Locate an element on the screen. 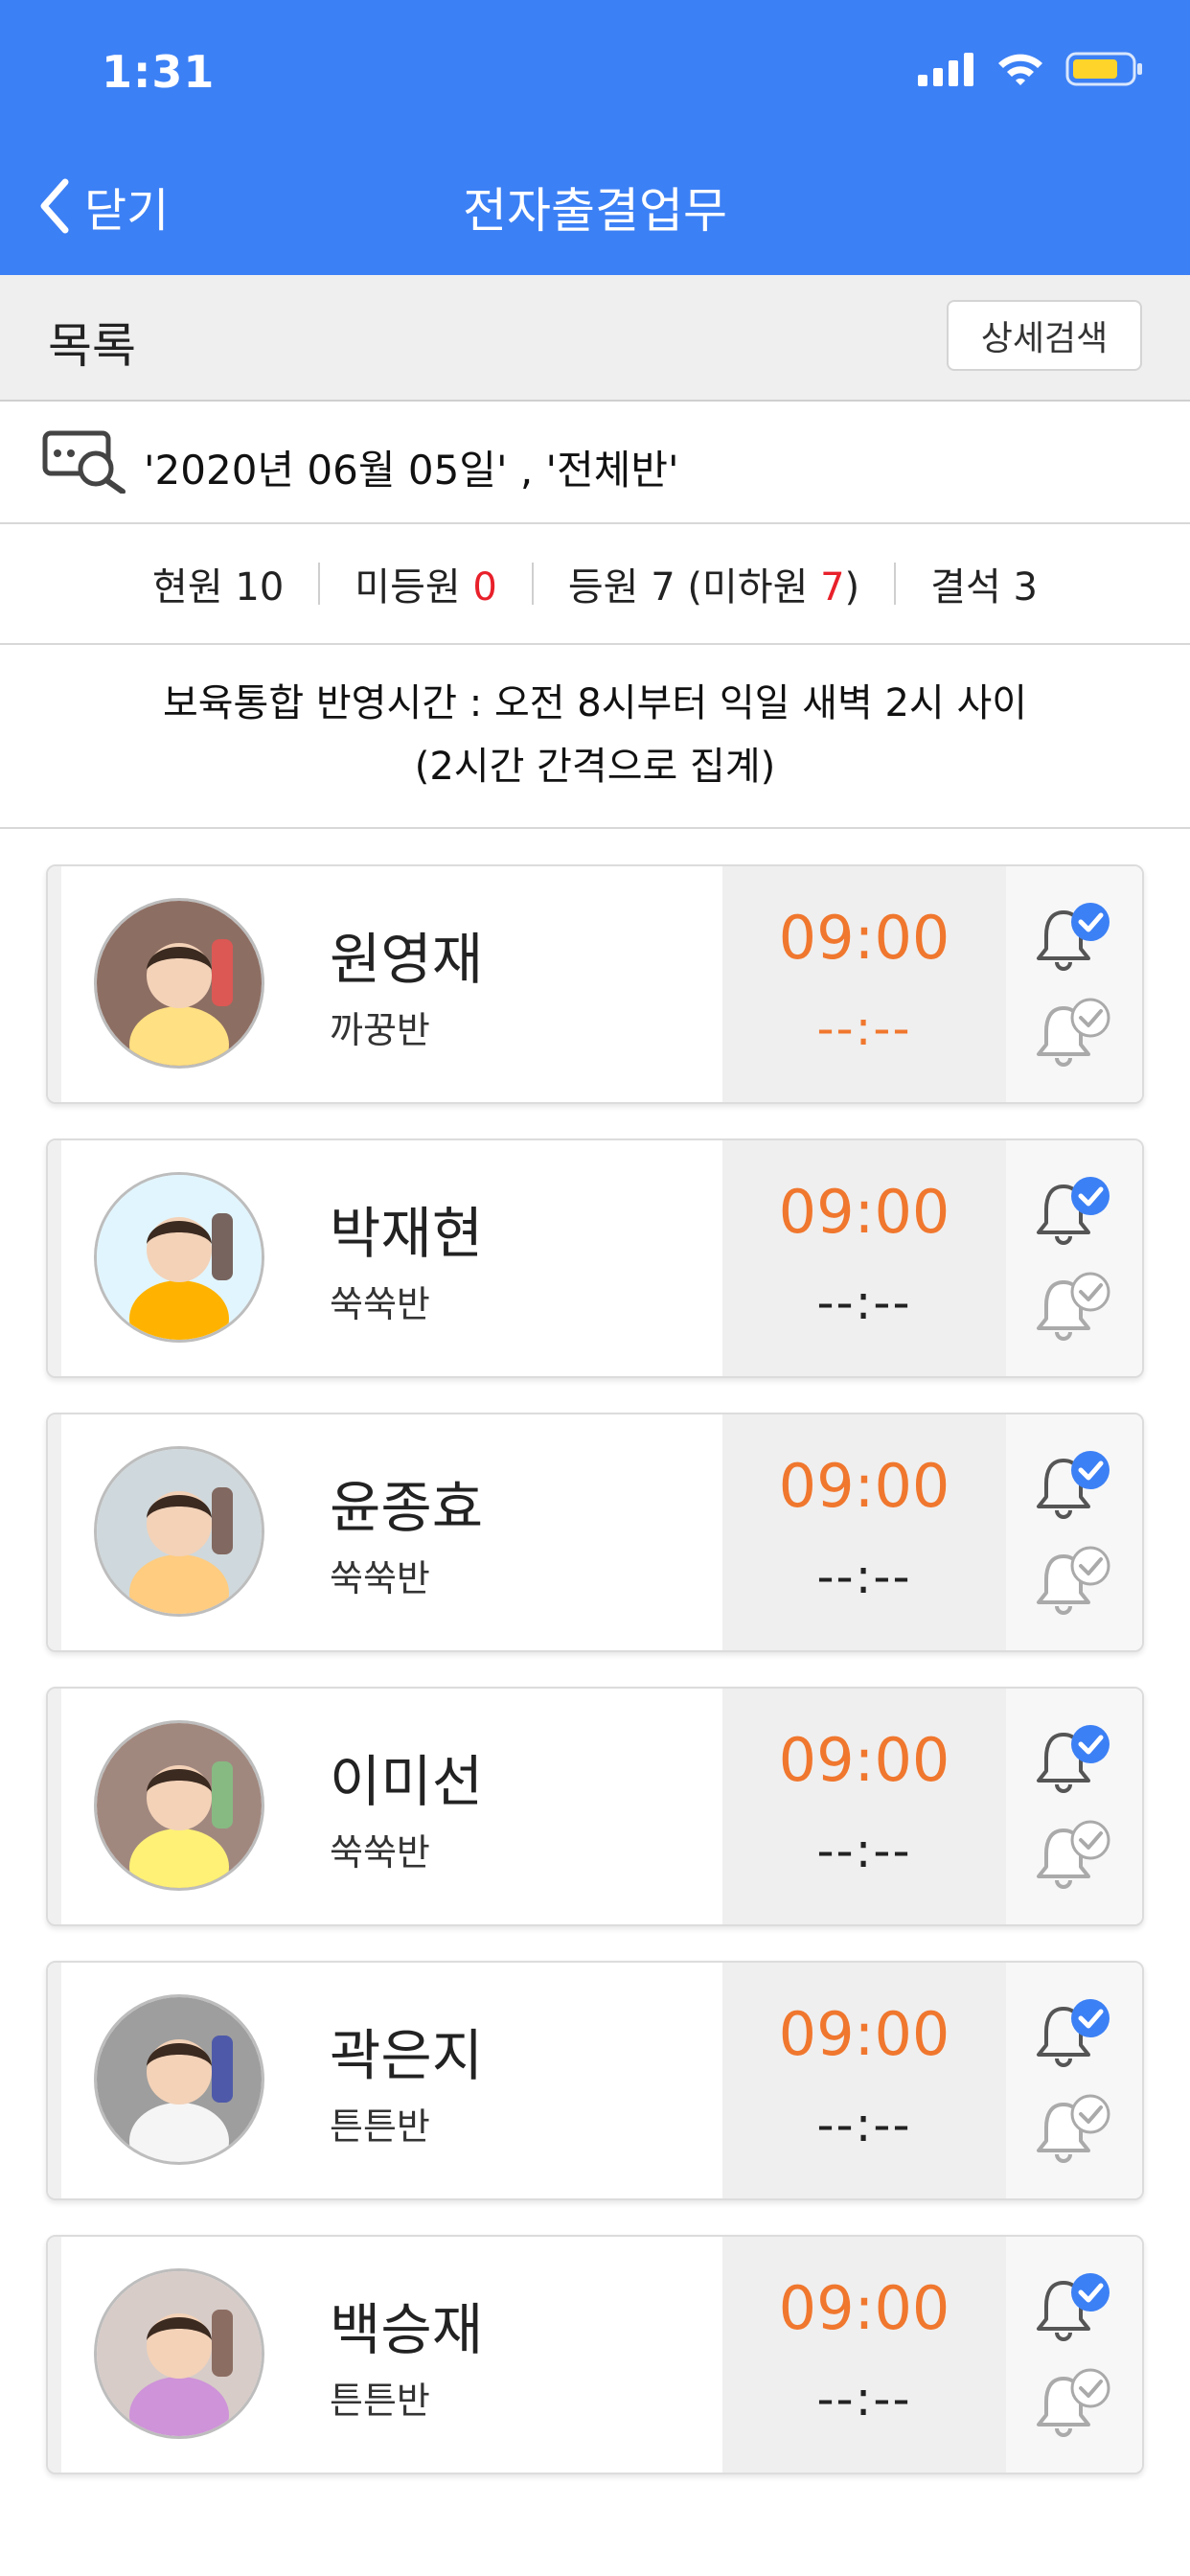 This screenshot has width=1190, height=2576. battery-icon is located at coordinates (1103, 69).